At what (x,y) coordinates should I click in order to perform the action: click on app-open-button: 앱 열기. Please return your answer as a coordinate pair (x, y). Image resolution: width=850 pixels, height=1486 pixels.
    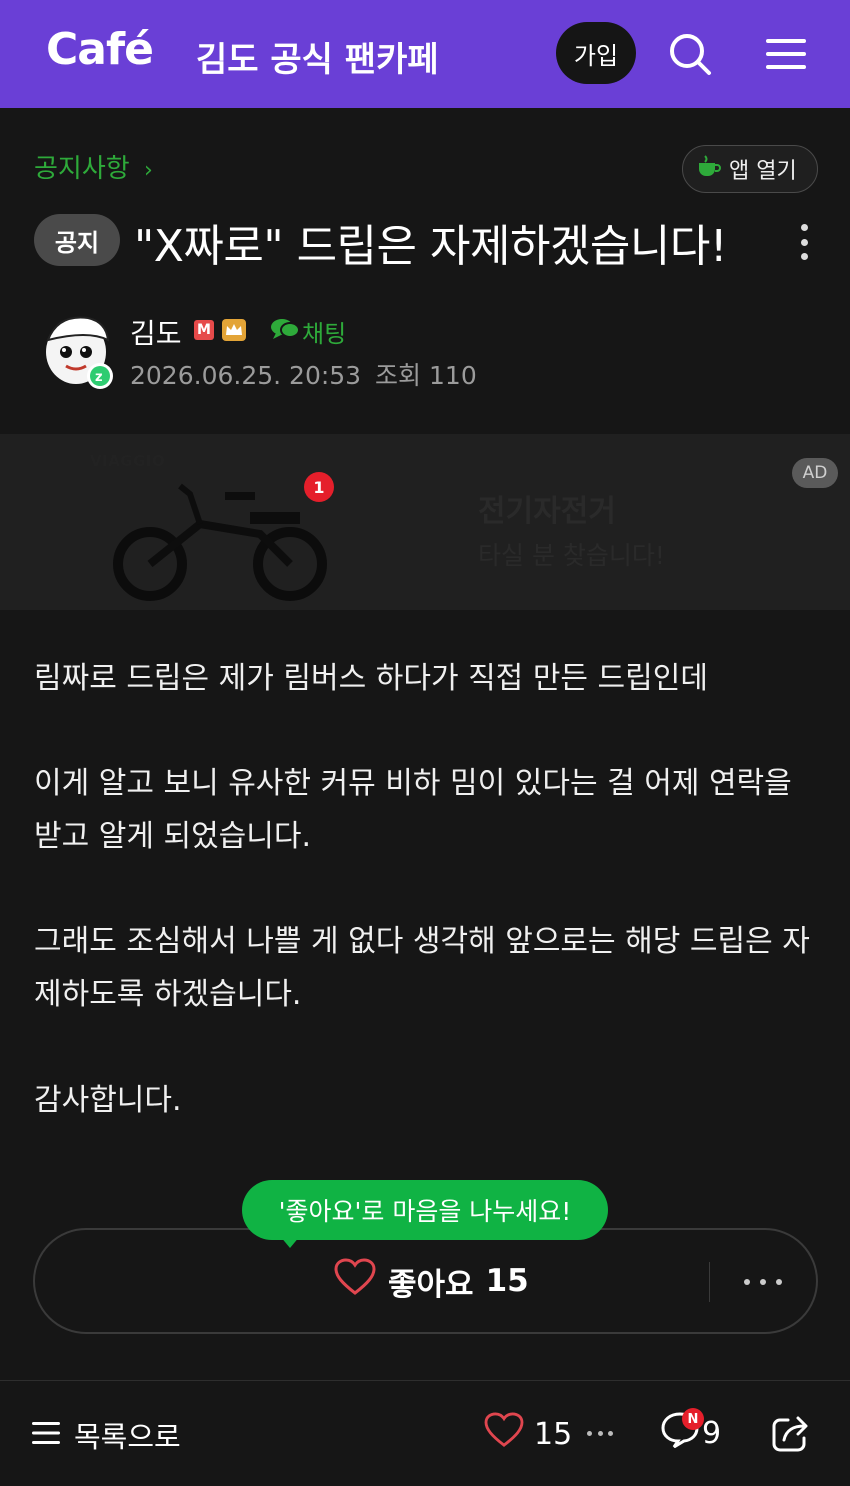
    Looking at the image, I should click on (750, 169).